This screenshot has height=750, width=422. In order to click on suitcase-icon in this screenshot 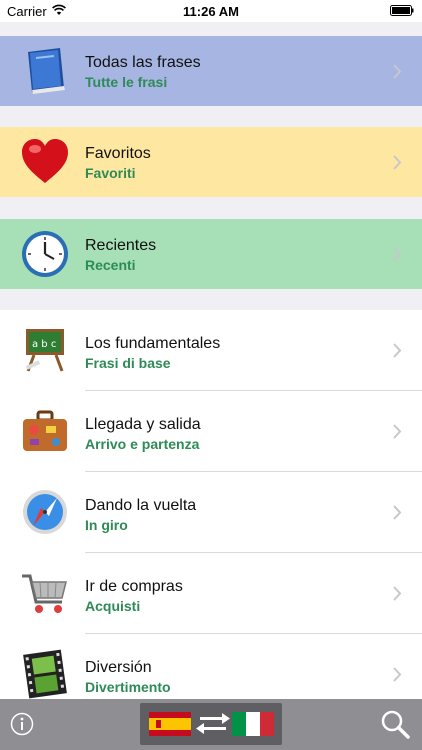, I will do `click(45, 430)`.